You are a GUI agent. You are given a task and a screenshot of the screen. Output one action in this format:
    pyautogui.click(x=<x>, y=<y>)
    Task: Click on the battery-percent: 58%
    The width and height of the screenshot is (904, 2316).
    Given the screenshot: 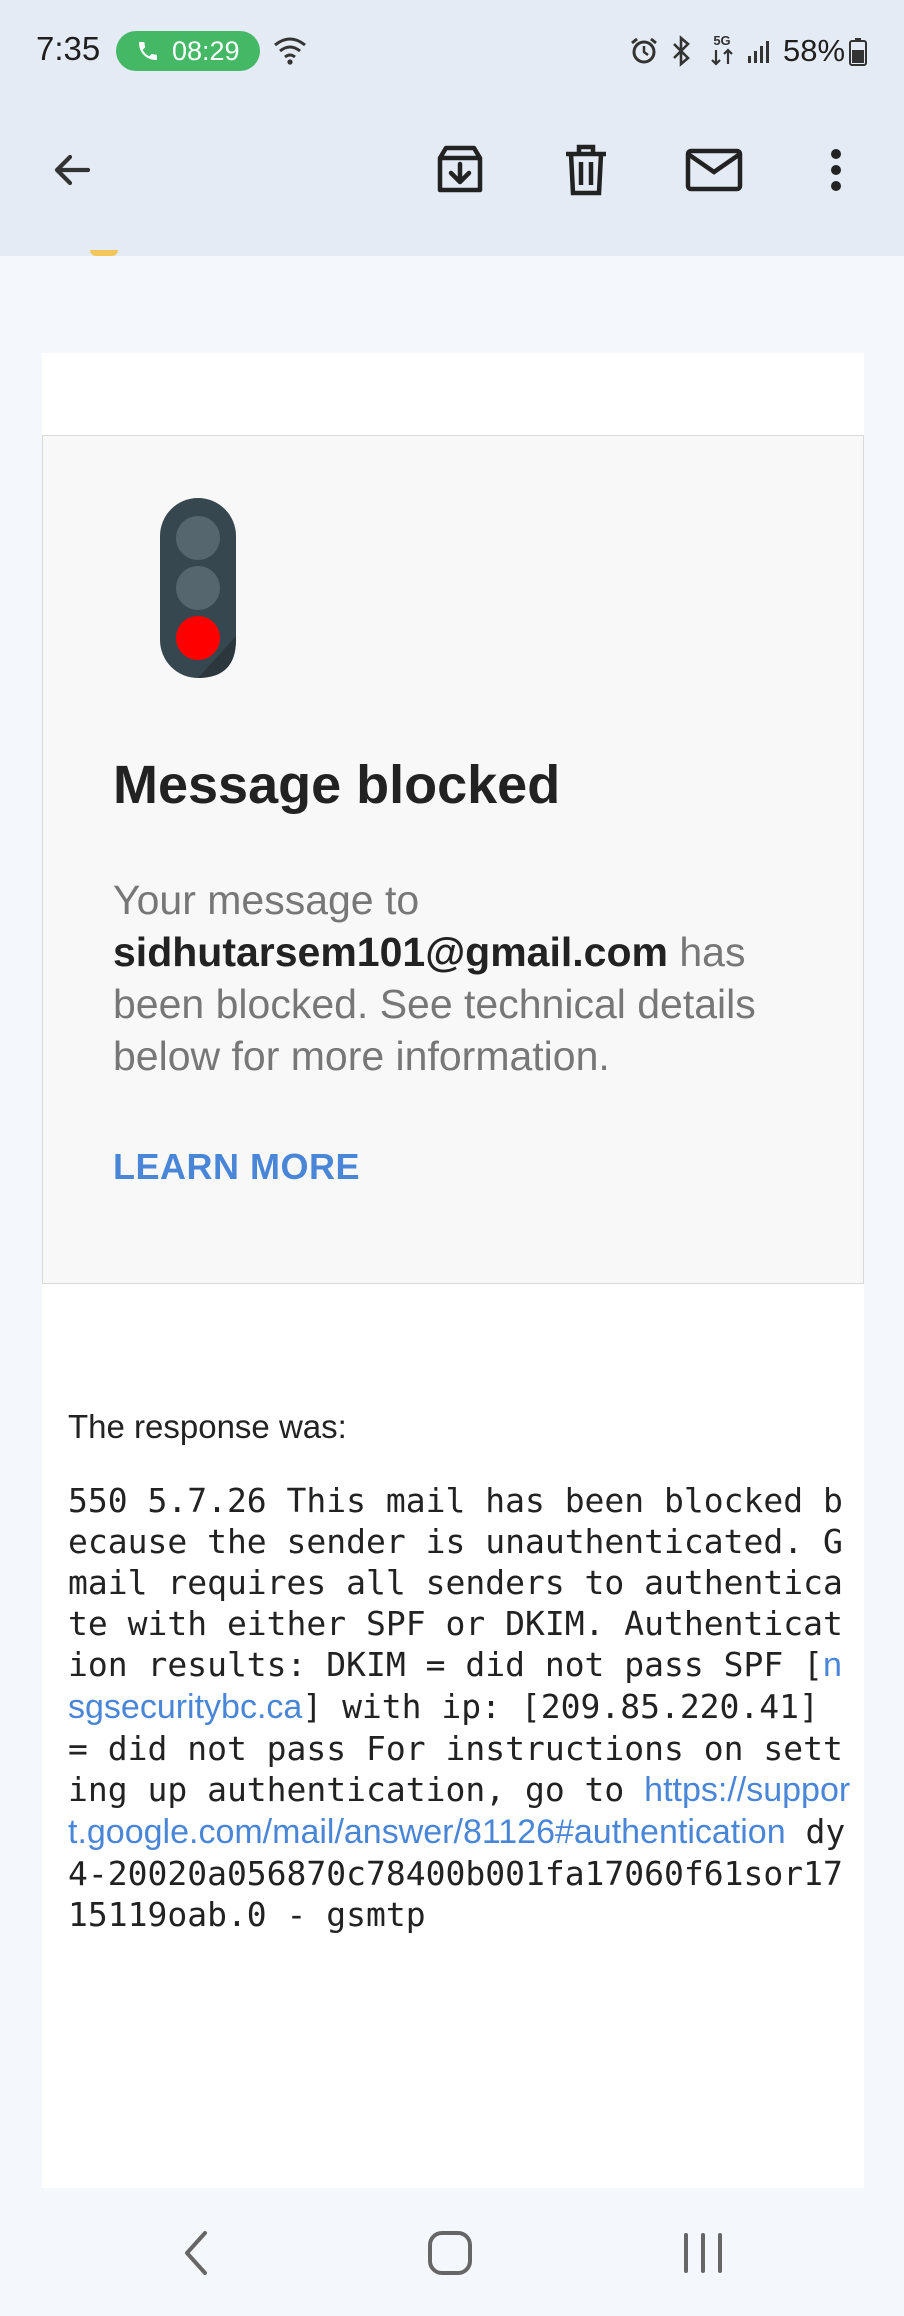 What is the action you would take?
    pyautogui.click(x=814, y=50)
    